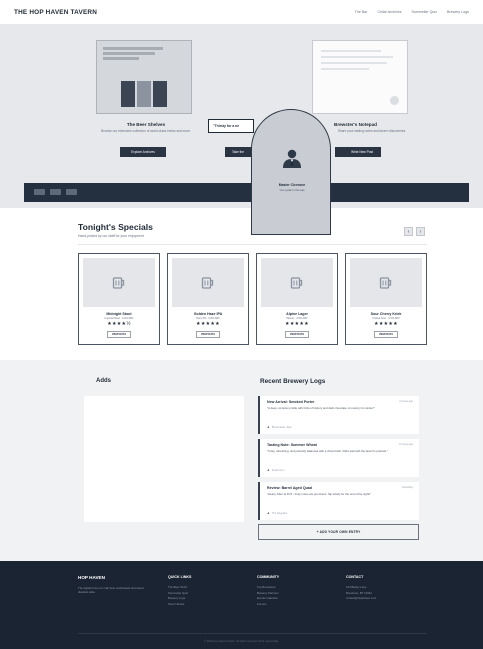 Image resolution: width=483 pixels, height=649 pixels. I want to click on log-entry-author: ♟ The Regulars, so click(277, 513).